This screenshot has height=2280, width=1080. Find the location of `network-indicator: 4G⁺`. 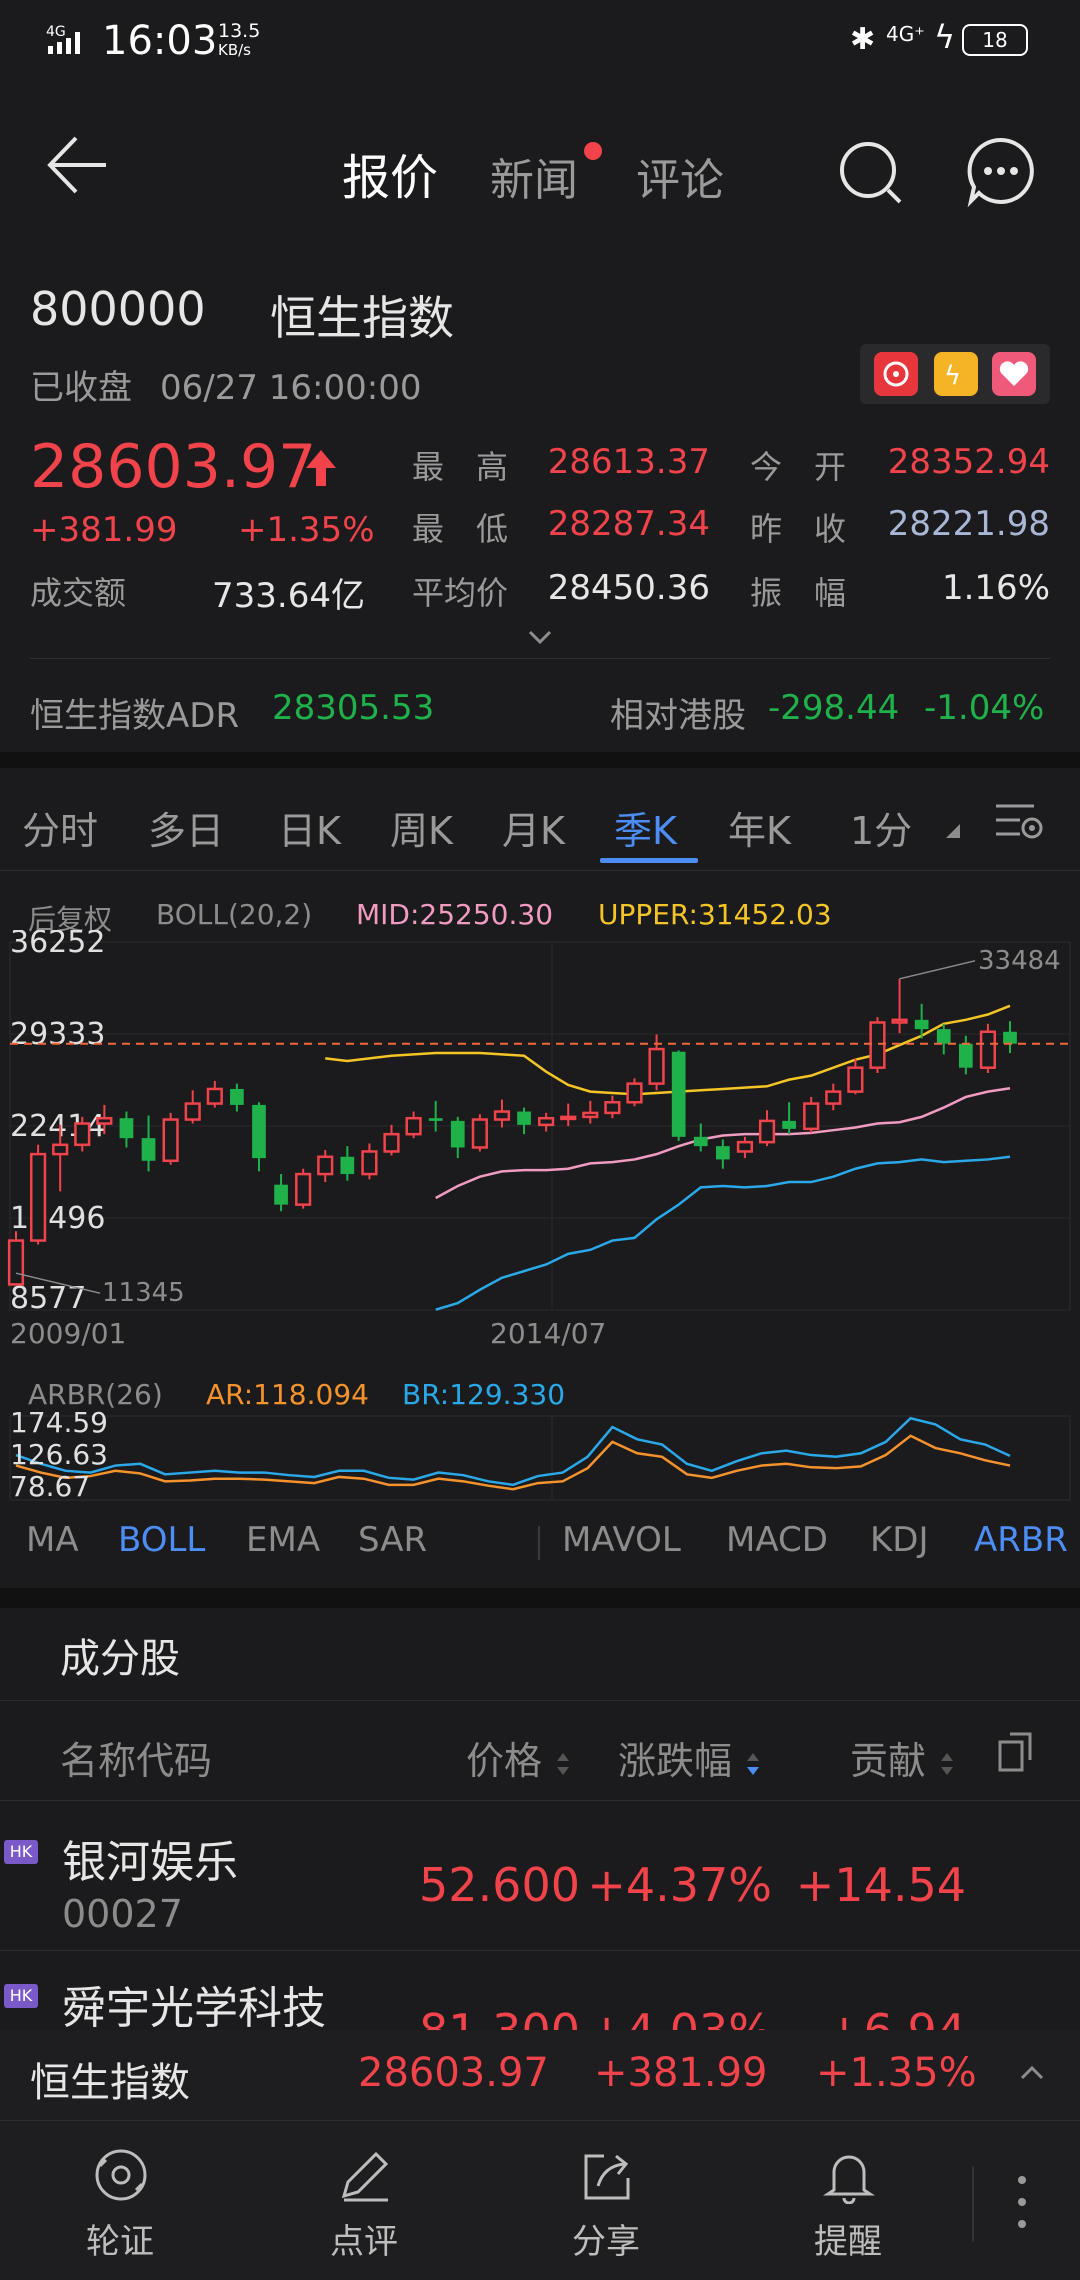

network-indicator: 4G⁺ is located at coordinates (905, 34).